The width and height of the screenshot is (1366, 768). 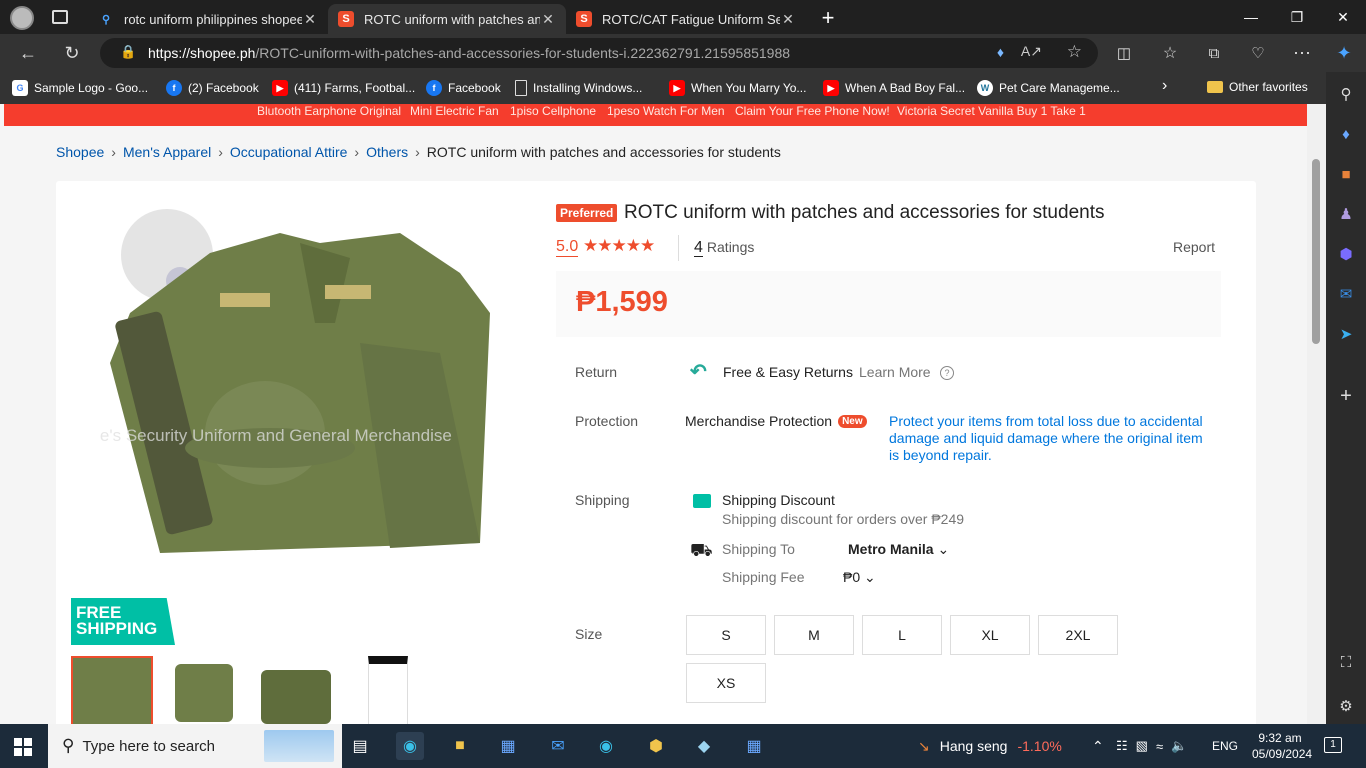 I want to click on mail-icon: ✉, so click(x=558, y=746).